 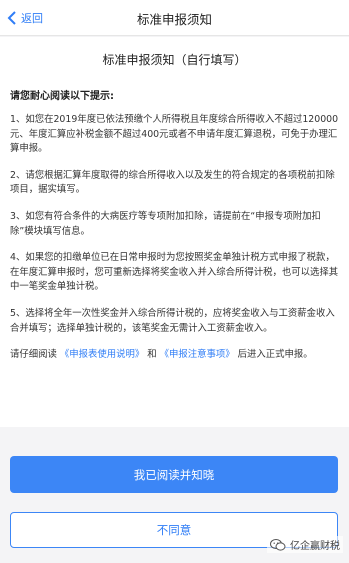 I want to click on precautions-link: 《申报注意事项》, so click(x=197, y=354).